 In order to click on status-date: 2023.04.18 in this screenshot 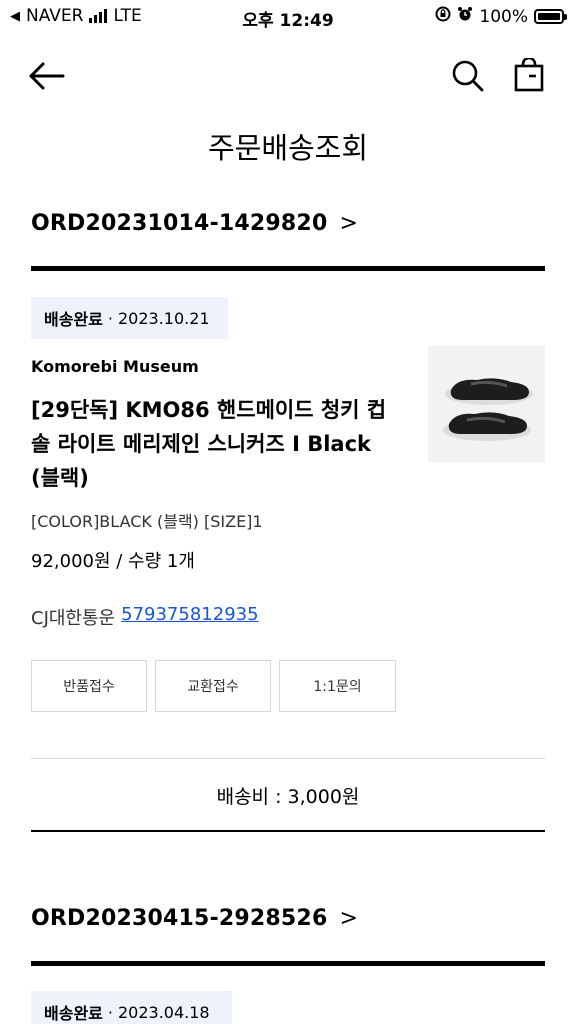, I will do `click(163, 1012)`.